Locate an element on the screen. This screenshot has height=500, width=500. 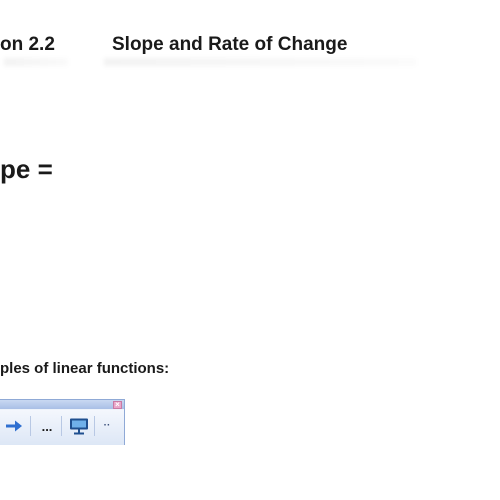
monitor-icon is located at coordinates (79, 426).